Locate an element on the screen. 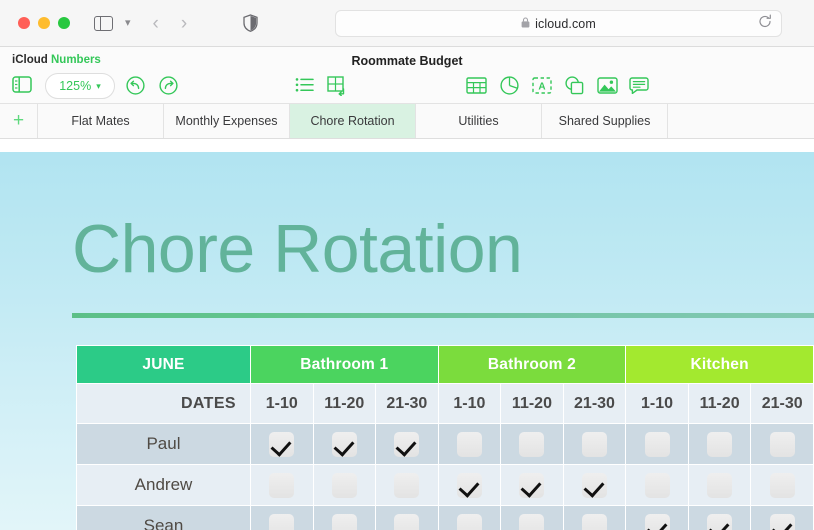 The height and width of the screenshot is (530, 814). media-icon is located at coordinates (607, 88).